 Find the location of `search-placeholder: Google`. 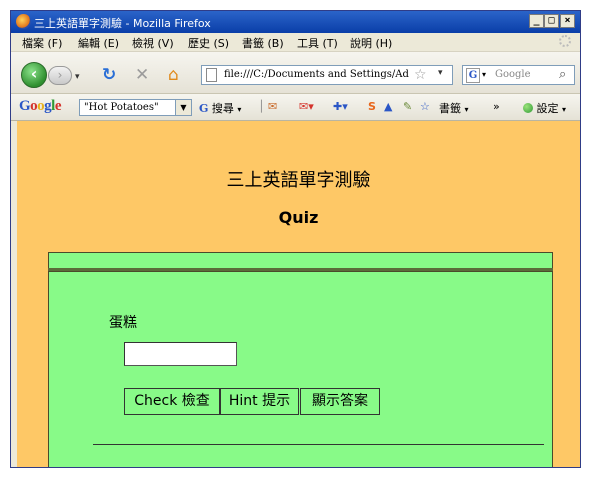

search-placeholder: Google is located at coordinates (513, 74).